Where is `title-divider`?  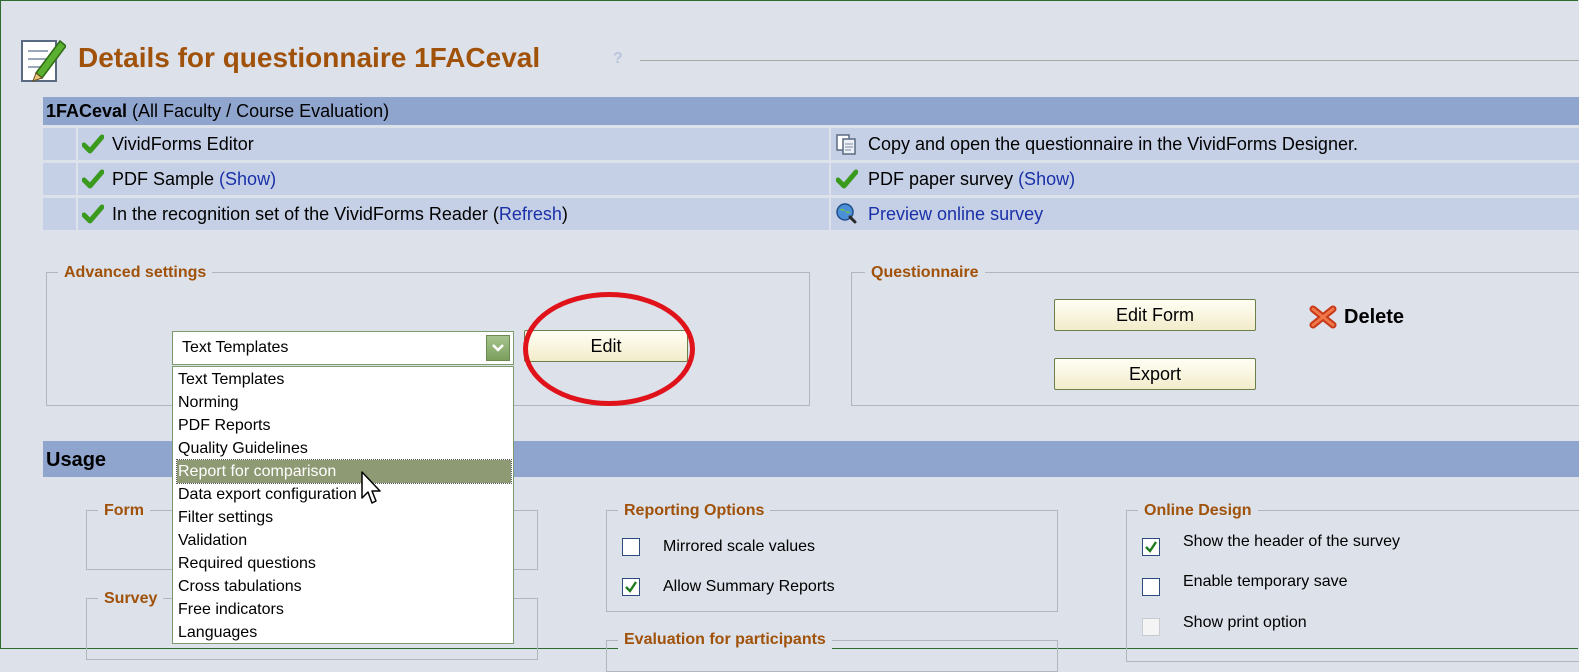
title-divider is located at coordinates (1109, 60).